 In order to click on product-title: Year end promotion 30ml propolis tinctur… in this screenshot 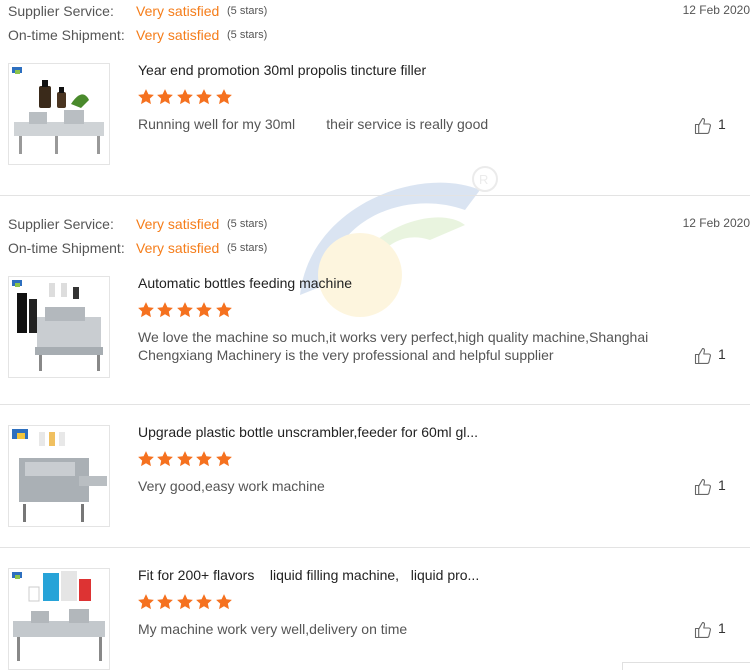, I will do `click(282, 70)`.